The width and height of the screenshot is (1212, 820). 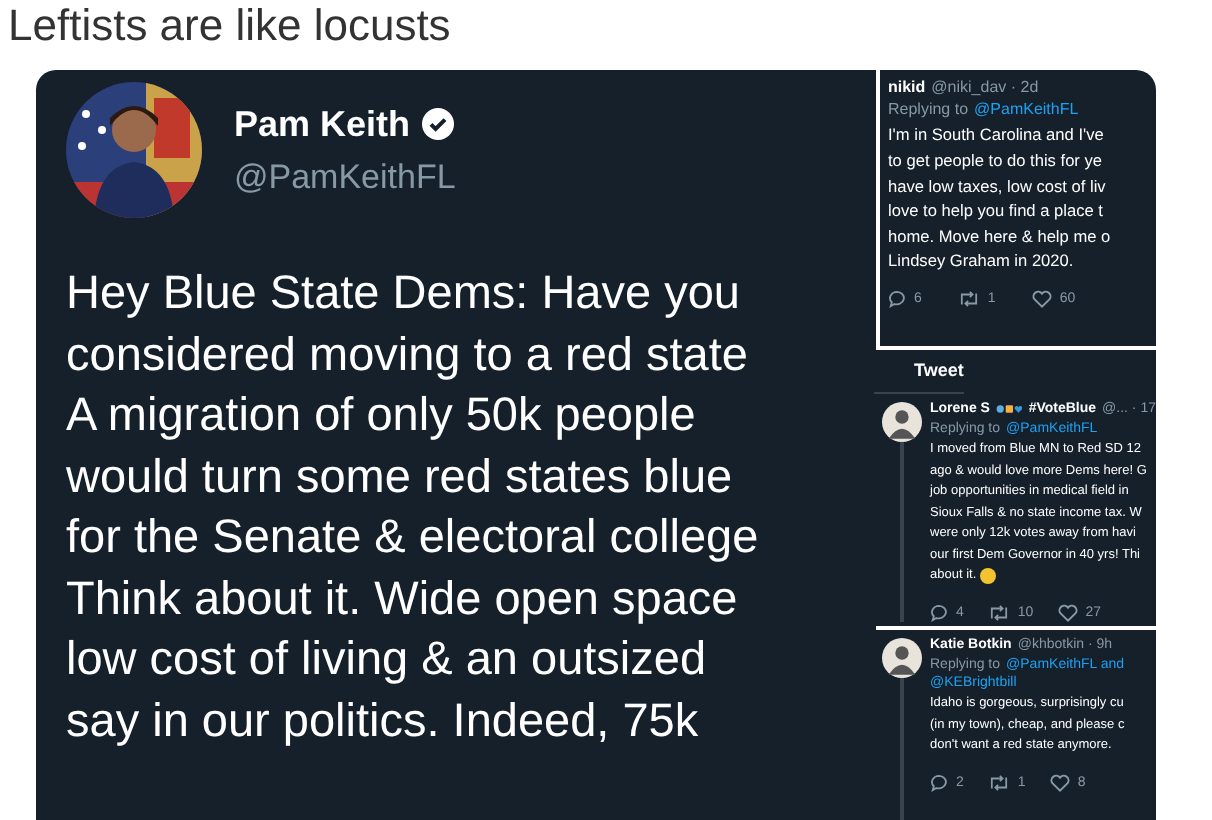 I want to click on tweet-text-line: A migration of only 50k people, so click(x=381, y=415).